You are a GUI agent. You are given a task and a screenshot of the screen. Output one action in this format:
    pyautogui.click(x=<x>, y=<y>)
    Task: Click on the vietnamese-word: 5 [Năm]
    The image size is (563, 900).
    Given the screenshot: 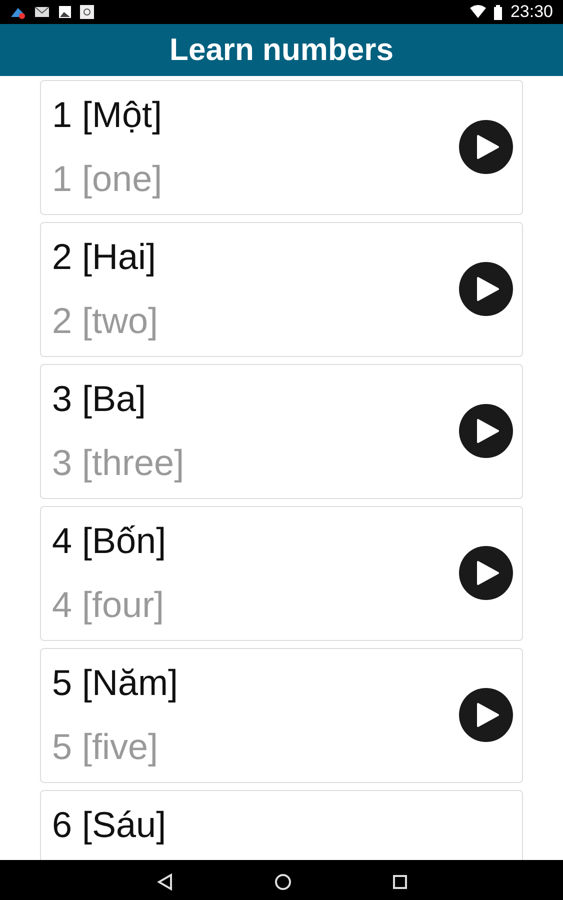 What is the action you would take?
    pyautogui.click(x=115, y=683)
    